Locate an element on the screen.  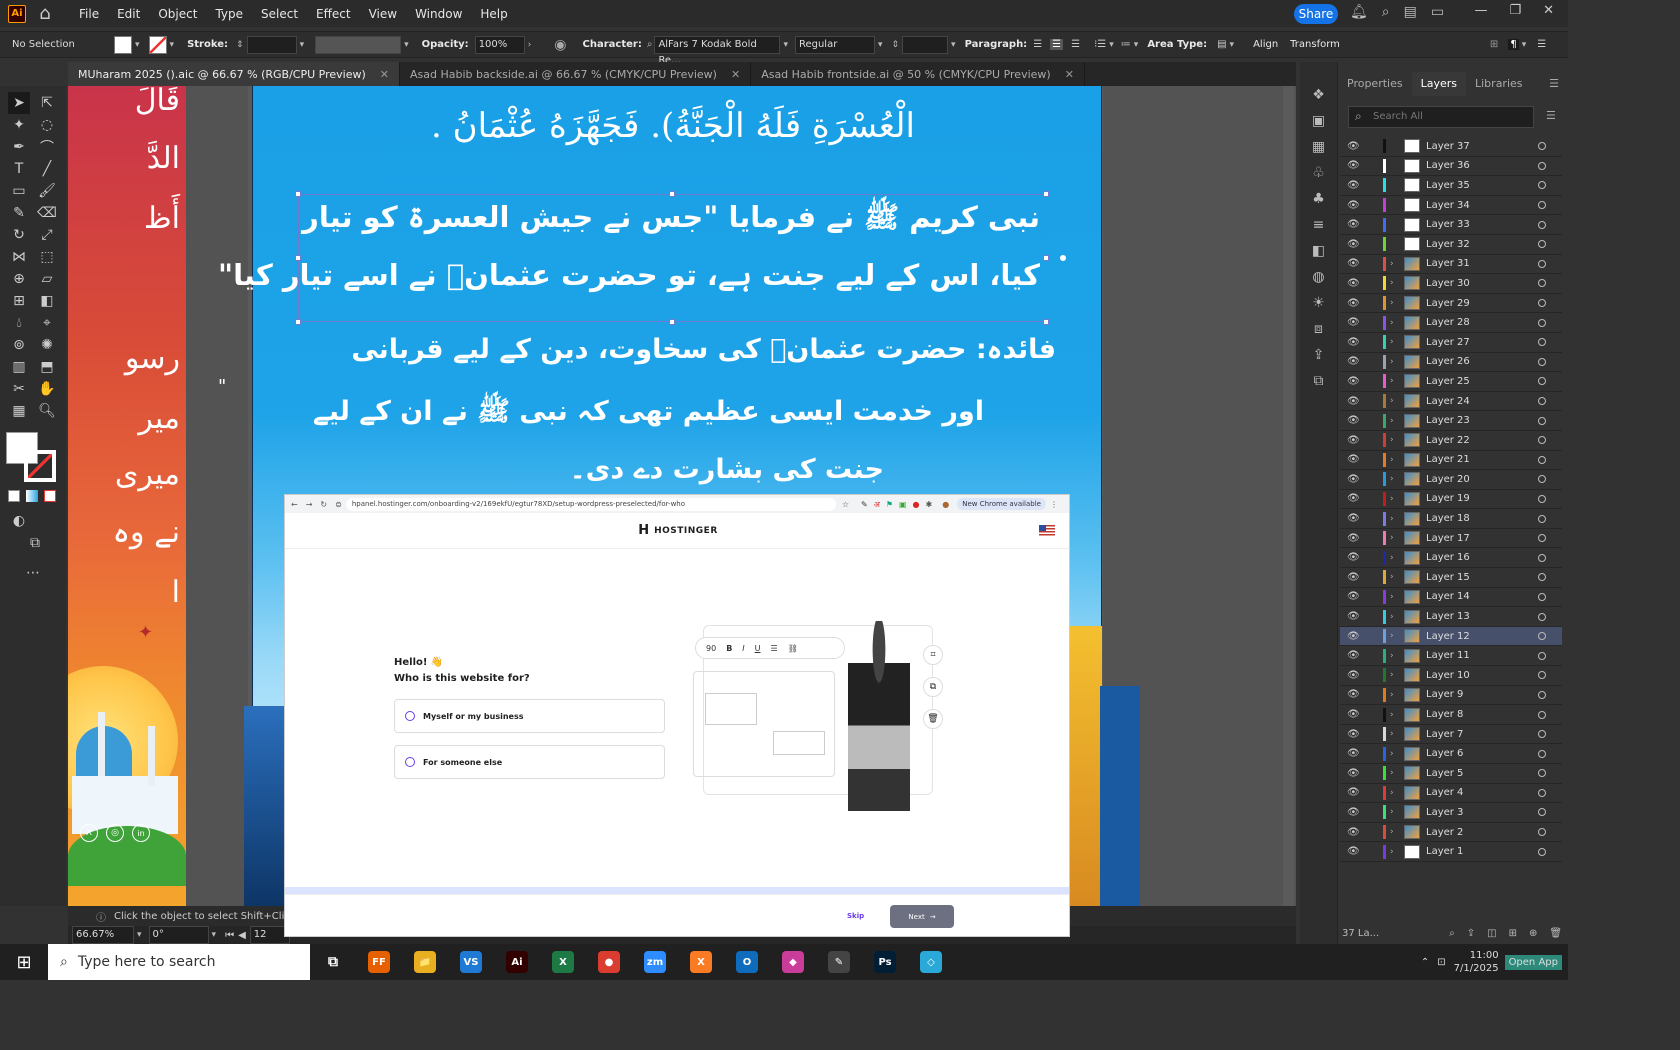
menu-view: View is located at coordinates (383, 14).